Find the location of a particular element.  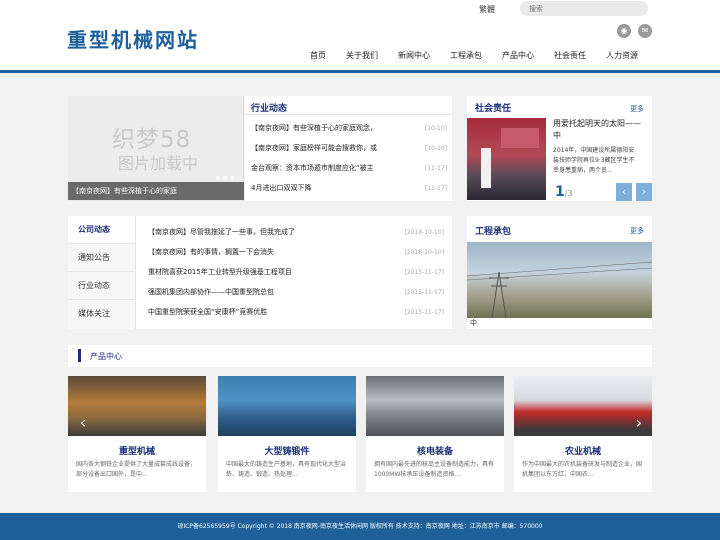

slider-caption: 【南京夜网】有些深植于心的家庭 is located at coordinates (156, 191).